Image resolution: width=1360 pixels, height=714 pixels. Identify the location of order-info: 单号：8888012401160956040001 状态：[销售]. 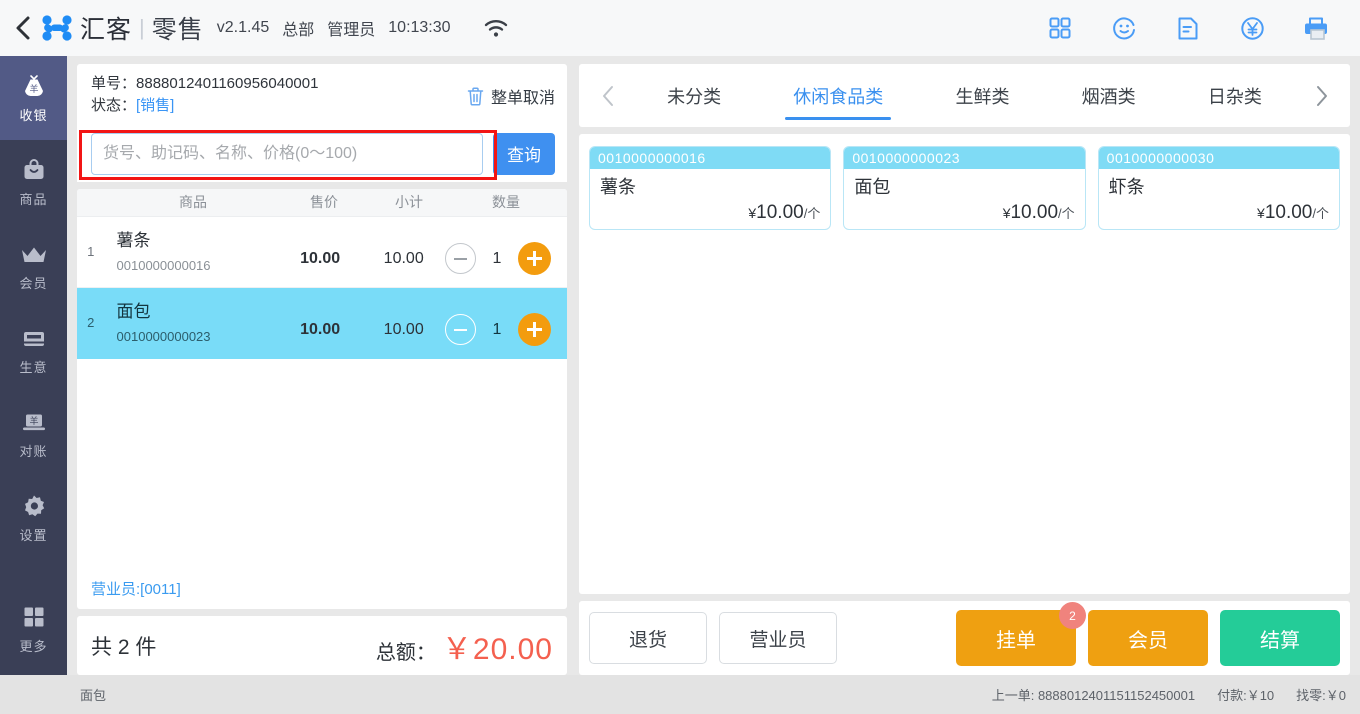
(279, 95).